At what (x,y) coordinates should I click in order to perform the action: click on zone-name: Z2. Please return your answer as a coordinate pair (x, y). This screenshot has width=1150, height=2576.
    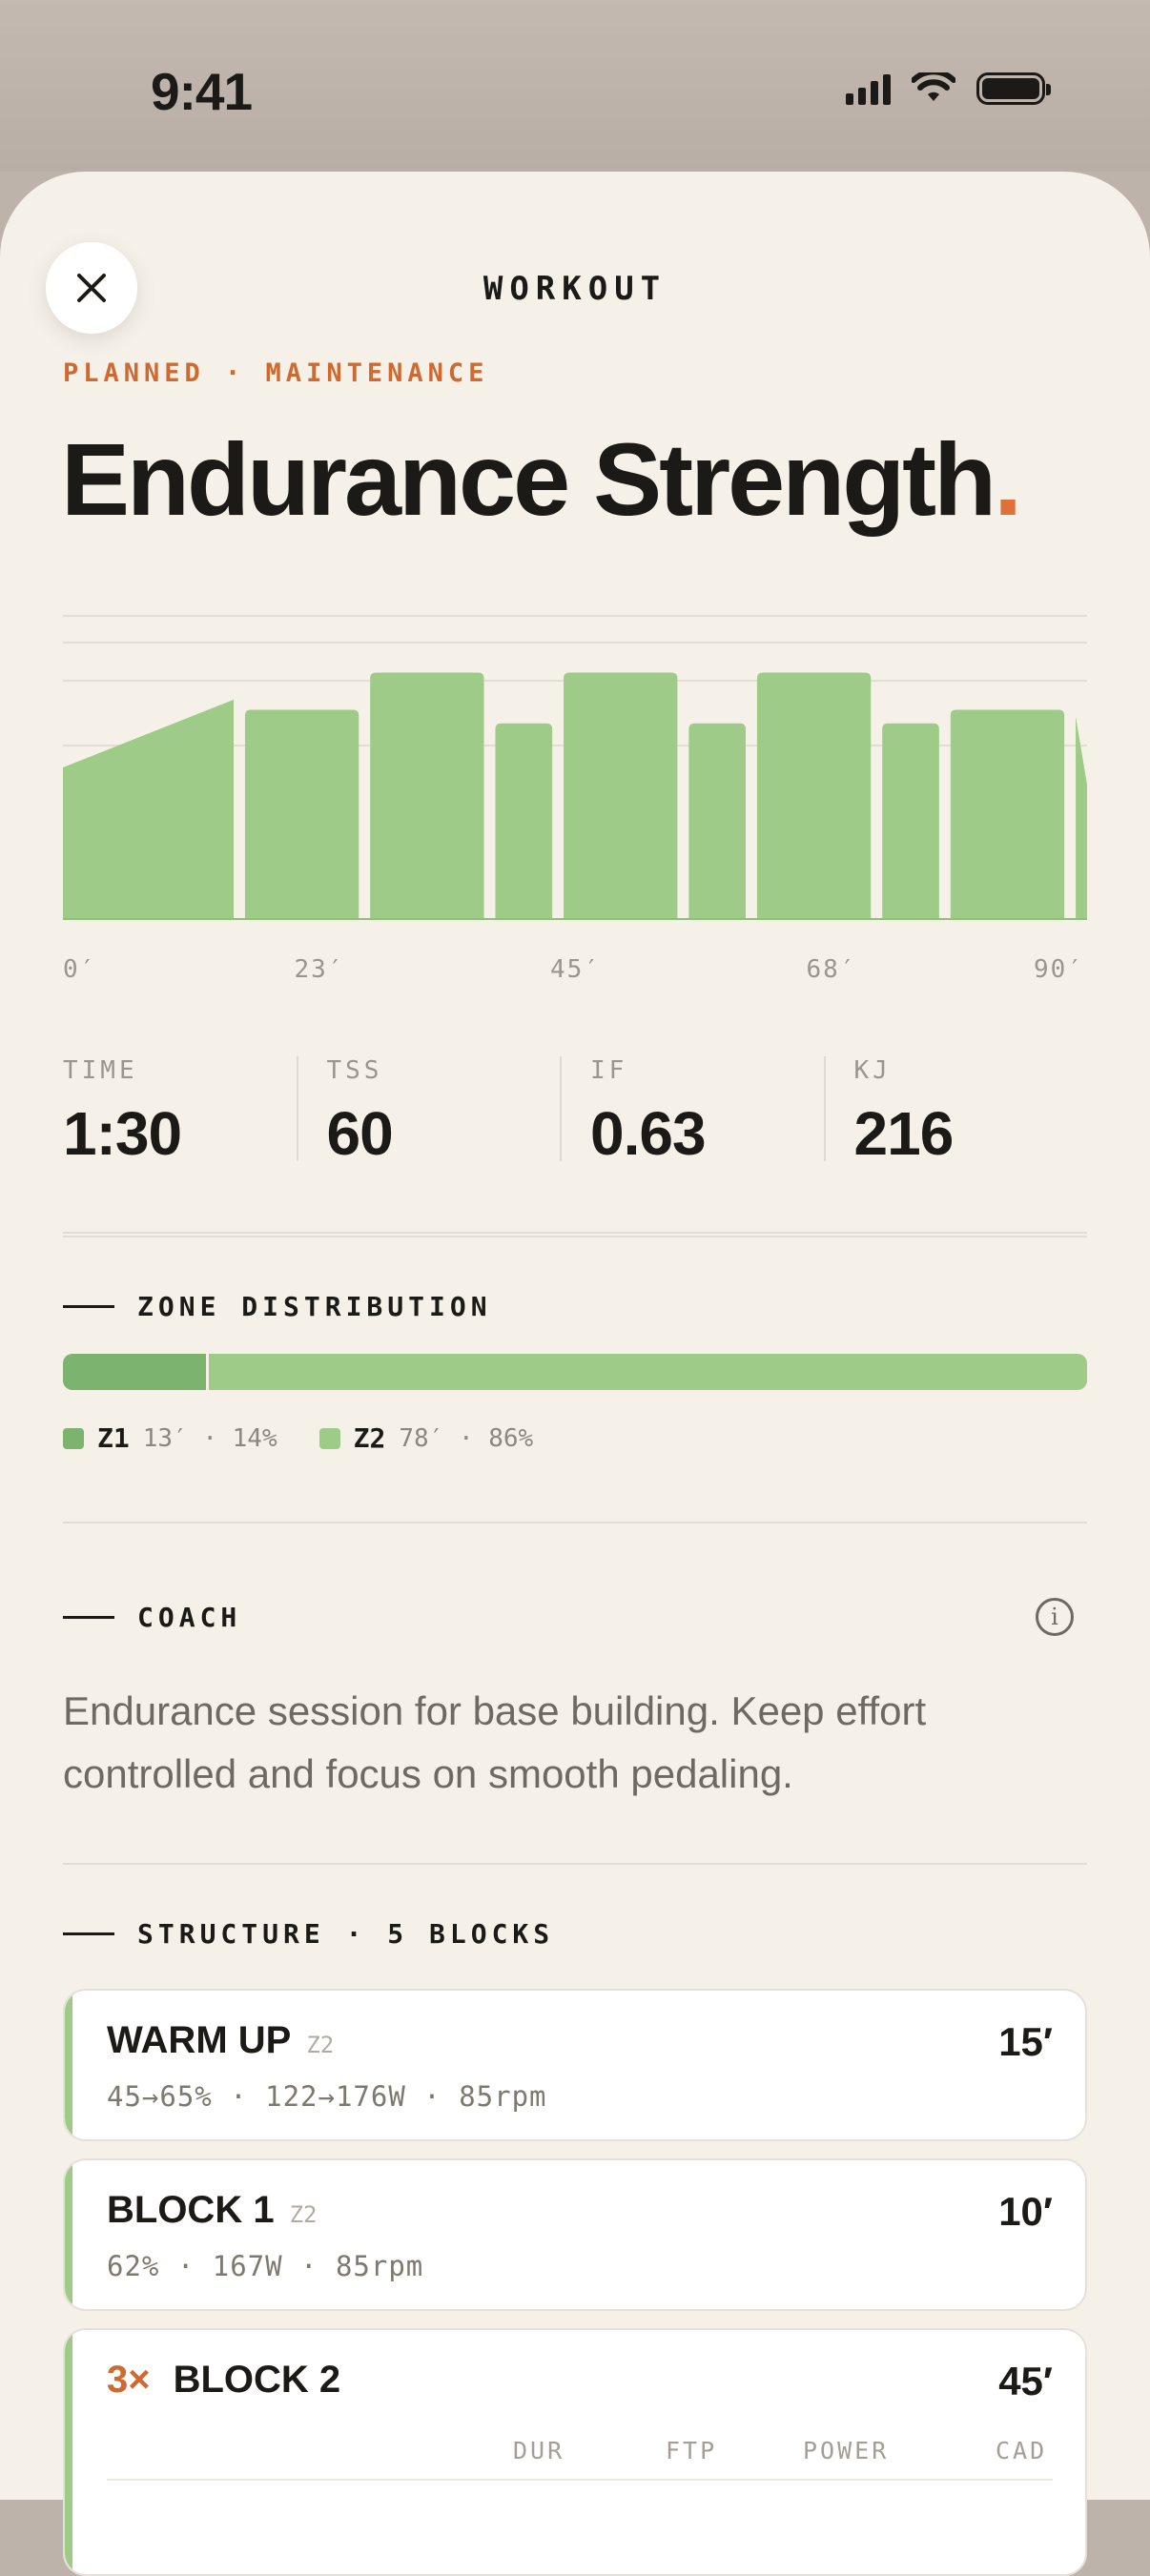
    Looking at the image, I should click on (369, 1438).